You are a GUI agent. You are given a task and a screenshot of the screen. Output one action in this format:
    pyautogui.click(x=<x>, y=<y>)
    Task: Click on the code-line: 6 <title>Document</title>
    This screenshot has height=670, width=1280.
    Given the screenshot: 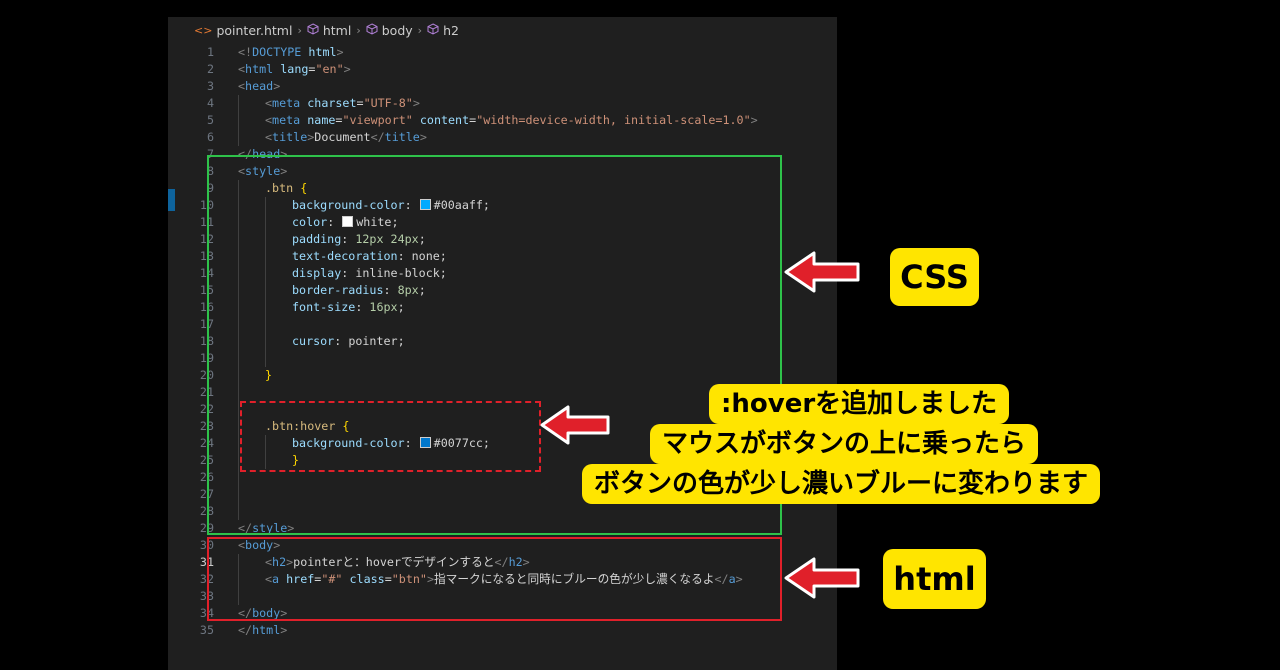 What is the action you would take?
    pyautogui.click(x=502, y=137)
    